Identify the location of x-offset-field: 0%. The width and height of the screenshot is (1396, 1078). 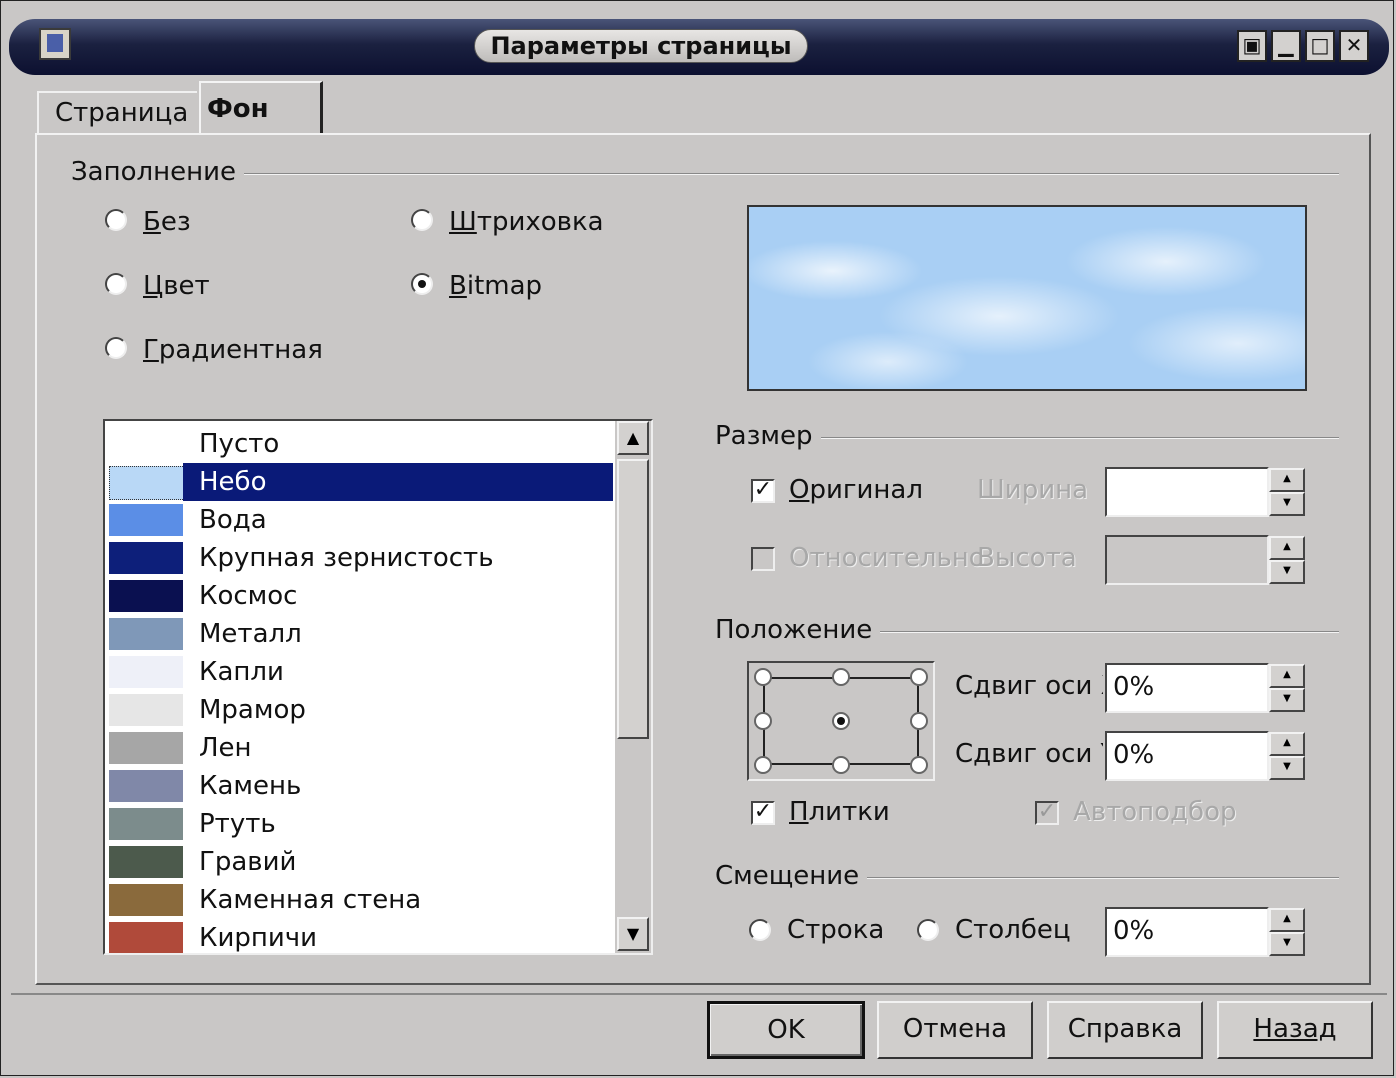
(1187, 688).